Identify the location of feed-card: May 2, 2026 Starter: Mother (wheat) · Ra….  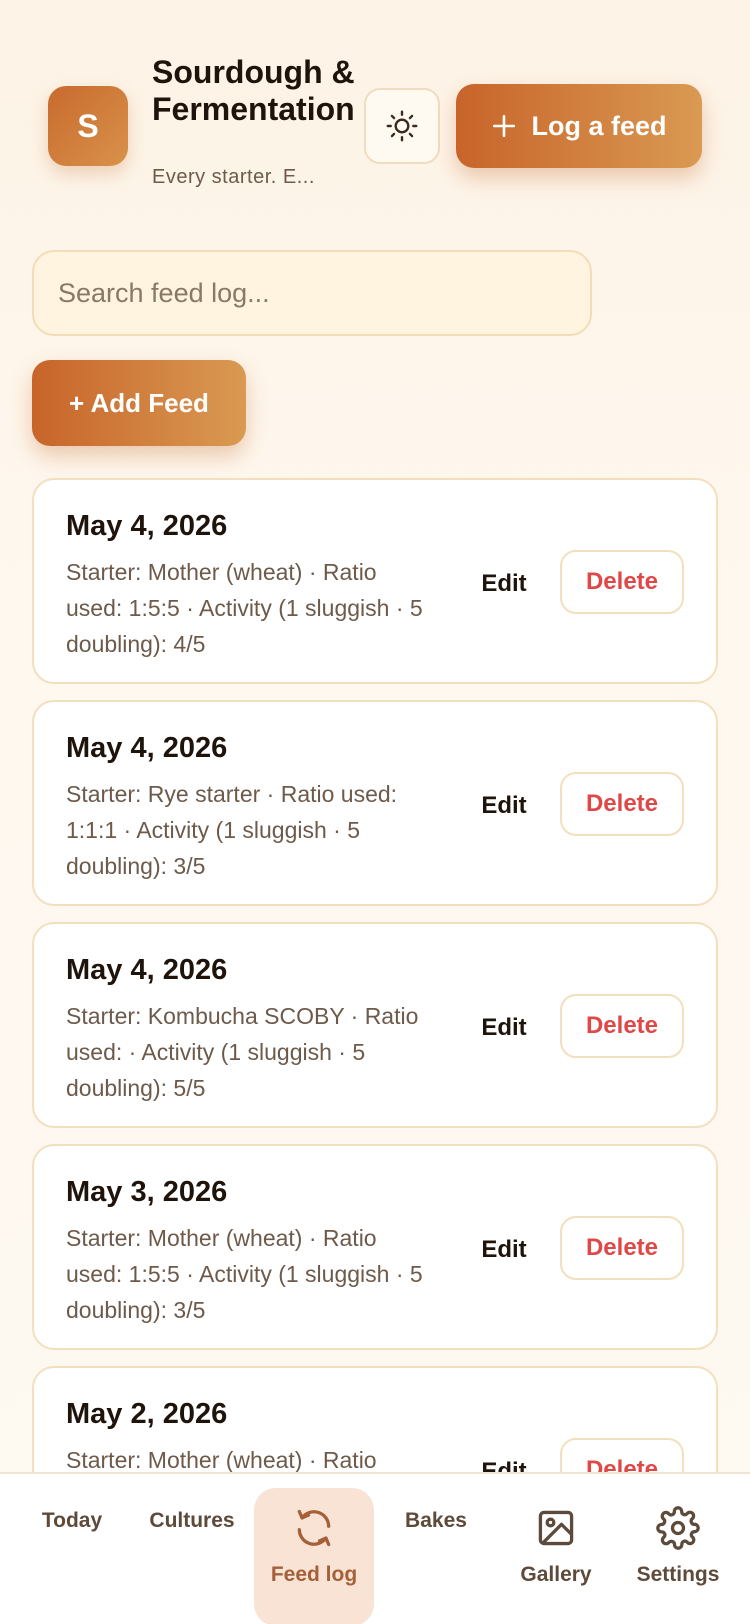
(375, 1419).